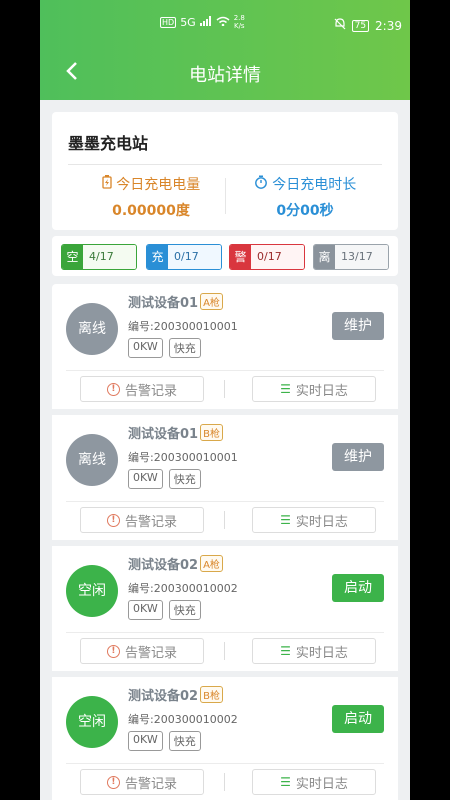 The height and width of the screenshot is (800, 450). I want to click on station-card: 墨墨充电站 今日充电电量 0.00000度 今日充电时长 0分00秒, so click(225, 171).